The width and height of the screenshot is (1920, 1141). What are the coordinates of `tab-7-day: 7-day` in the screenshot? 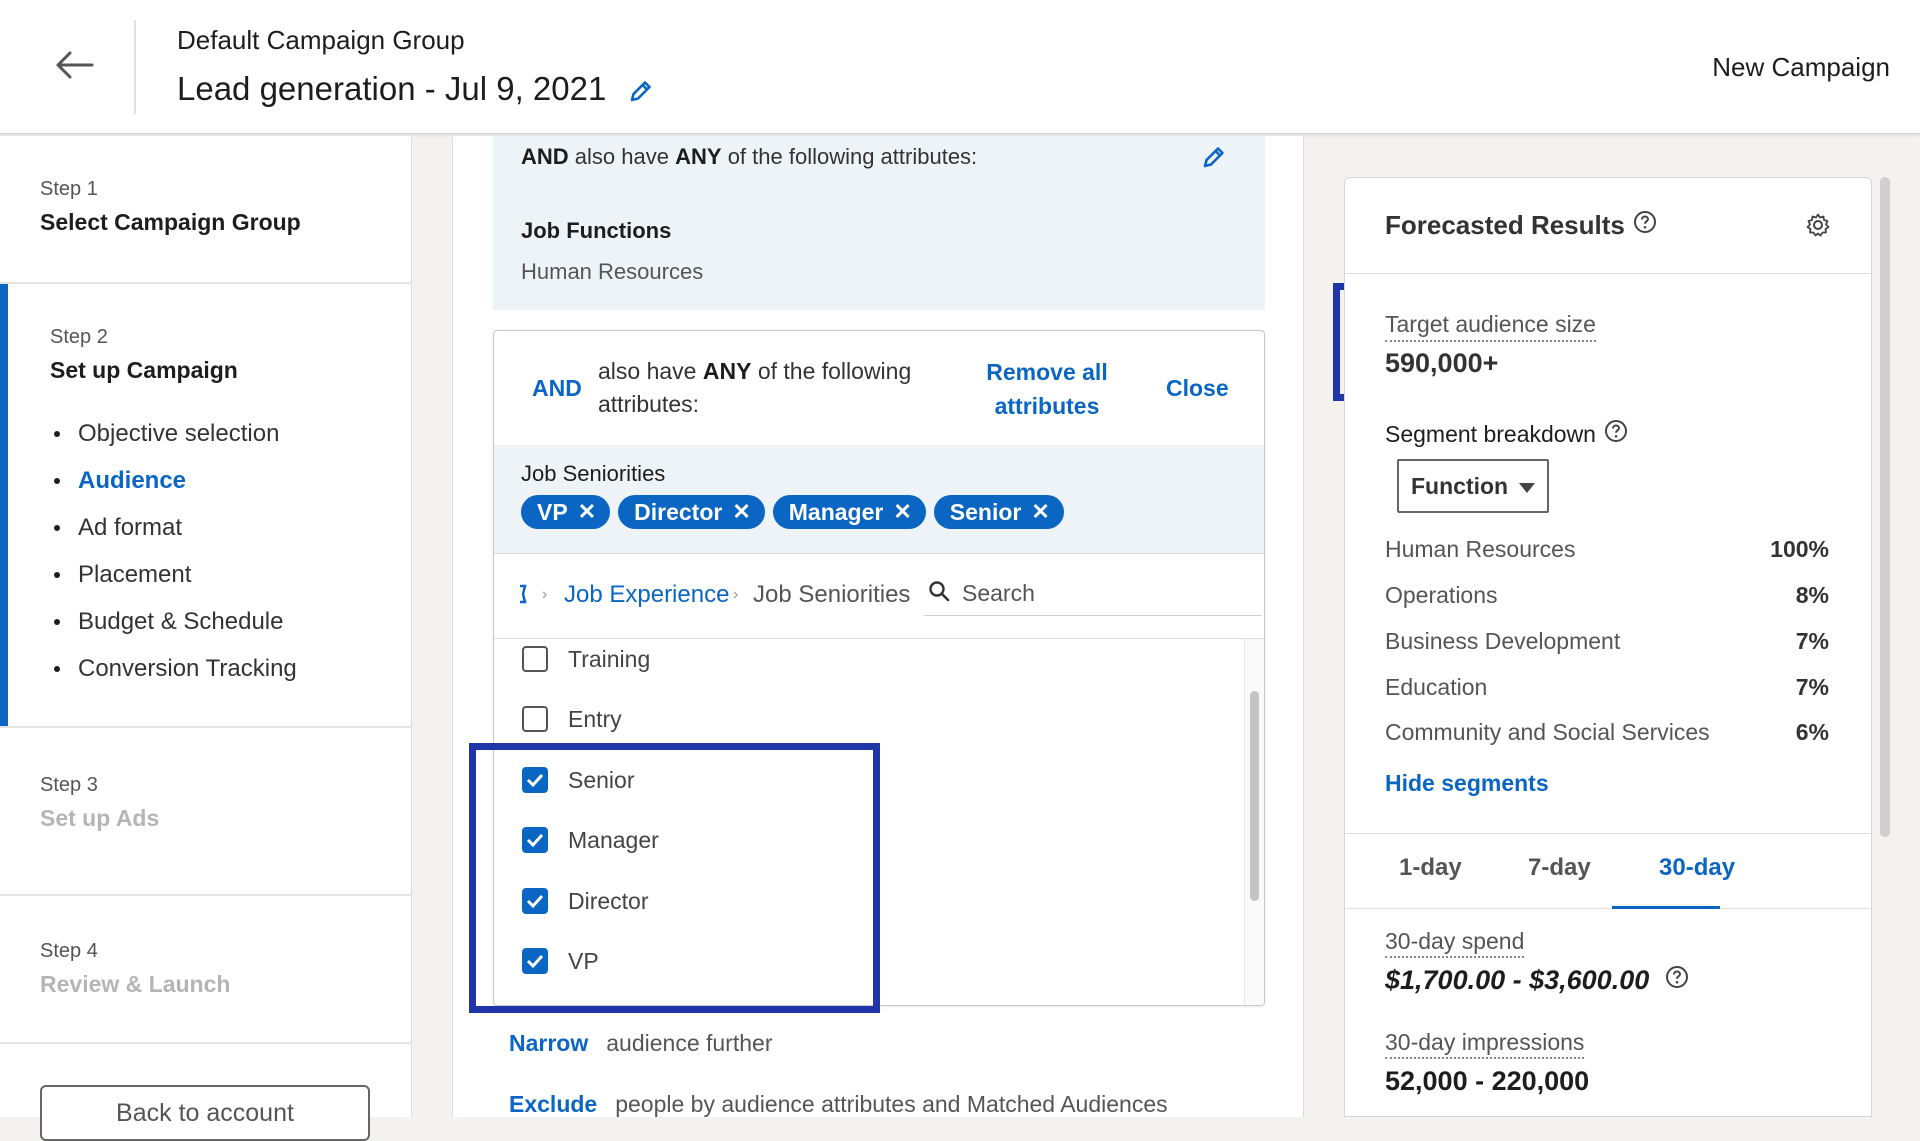 It's located at (1559, 868).